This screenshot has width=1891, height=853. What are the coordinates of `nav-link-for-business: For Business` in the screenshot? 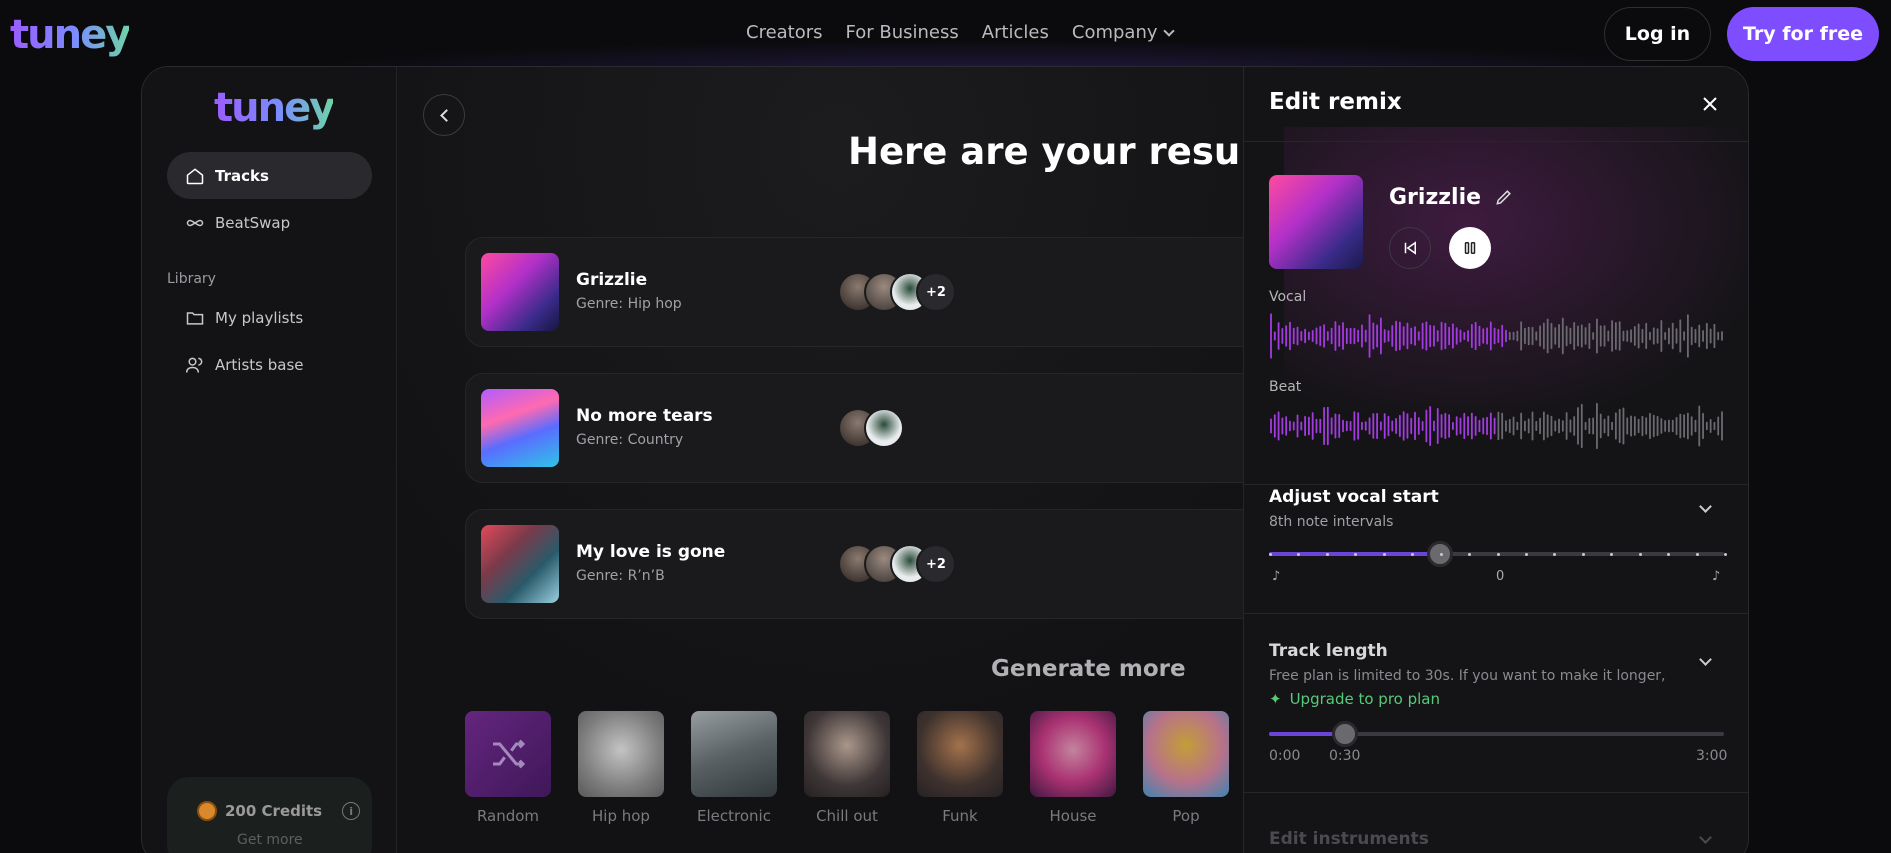 It's located at (902, 32).